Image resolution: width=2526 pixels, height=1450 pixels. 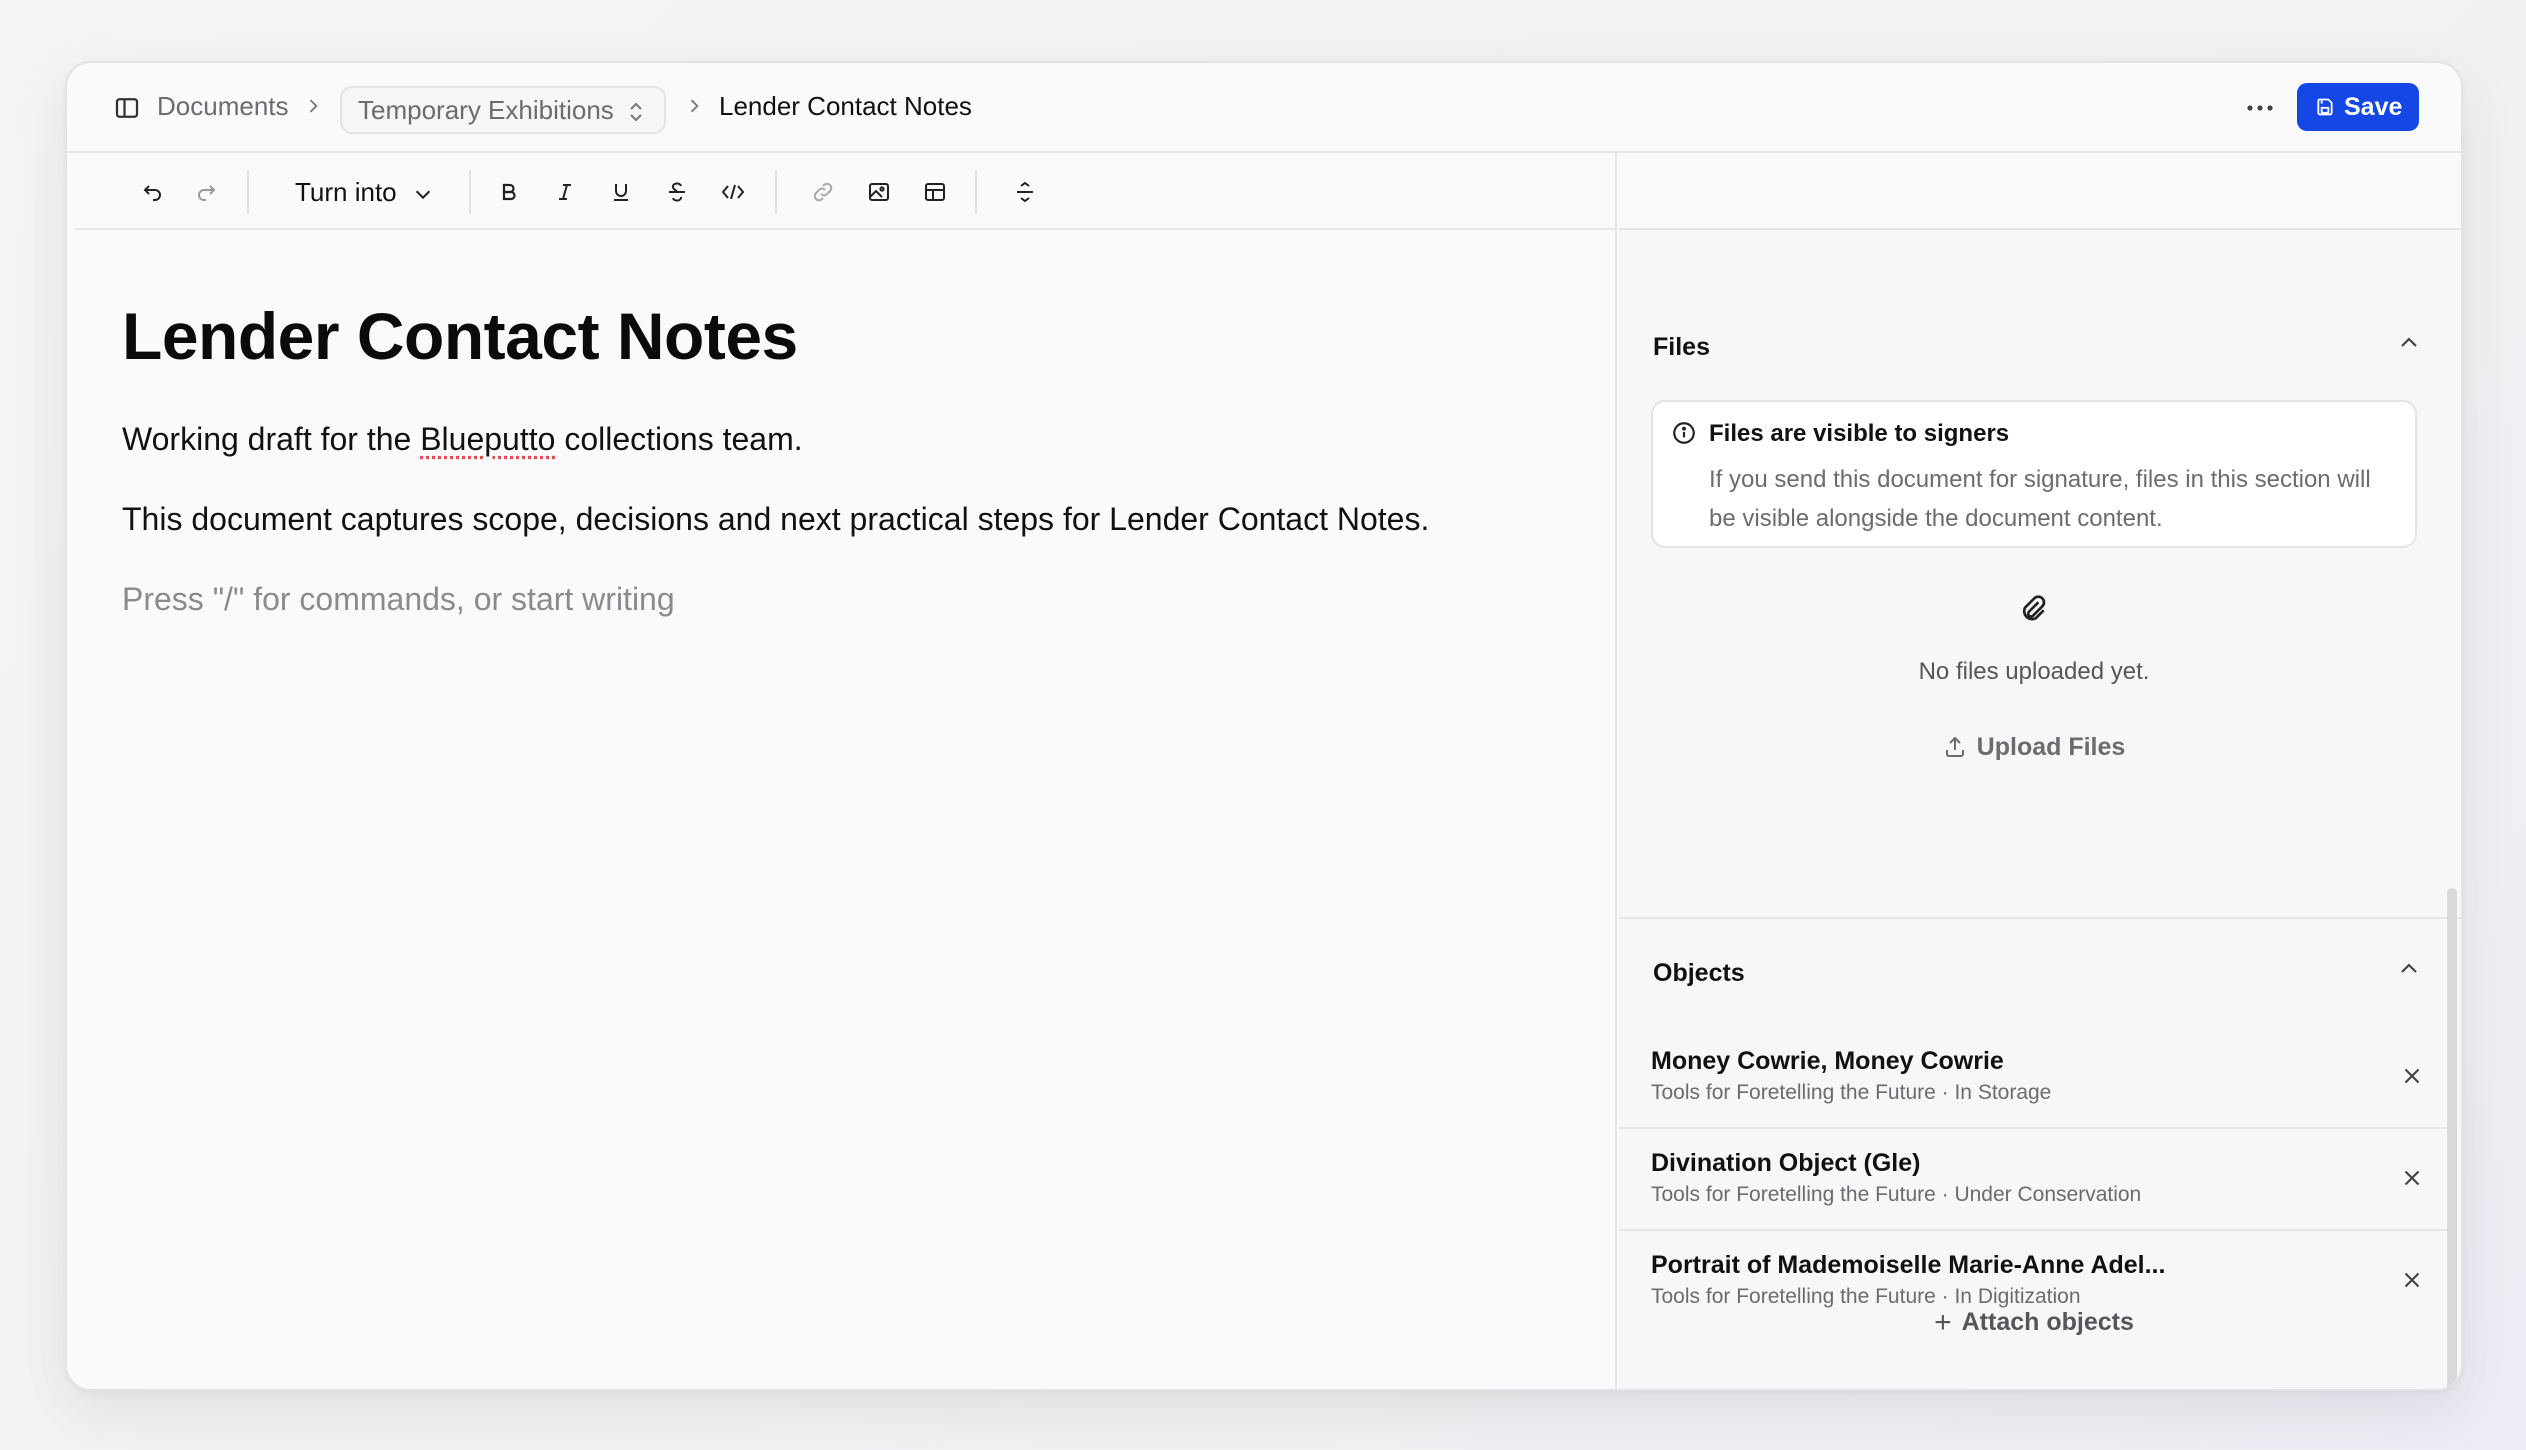 I want to click on undo-icon, so click(x=153, y=192).